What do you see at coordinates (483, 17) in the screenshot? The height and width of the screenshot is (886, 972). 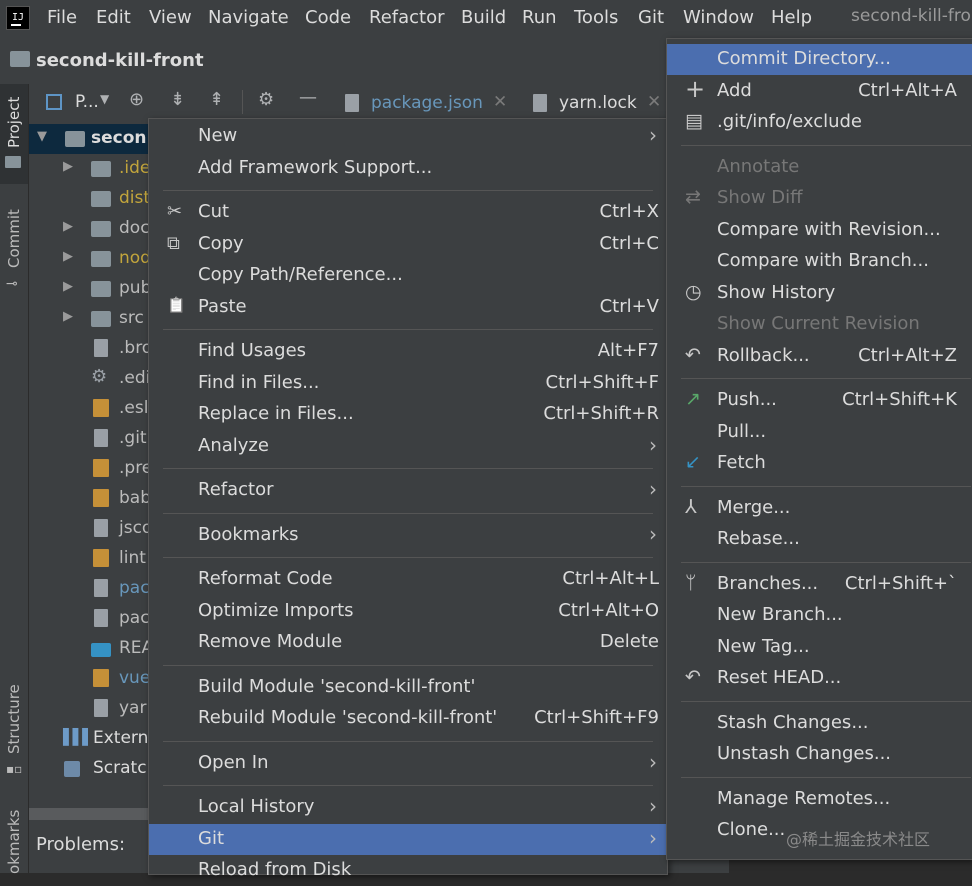 I see `menu-build: Build` at bounding box center [483, 17].